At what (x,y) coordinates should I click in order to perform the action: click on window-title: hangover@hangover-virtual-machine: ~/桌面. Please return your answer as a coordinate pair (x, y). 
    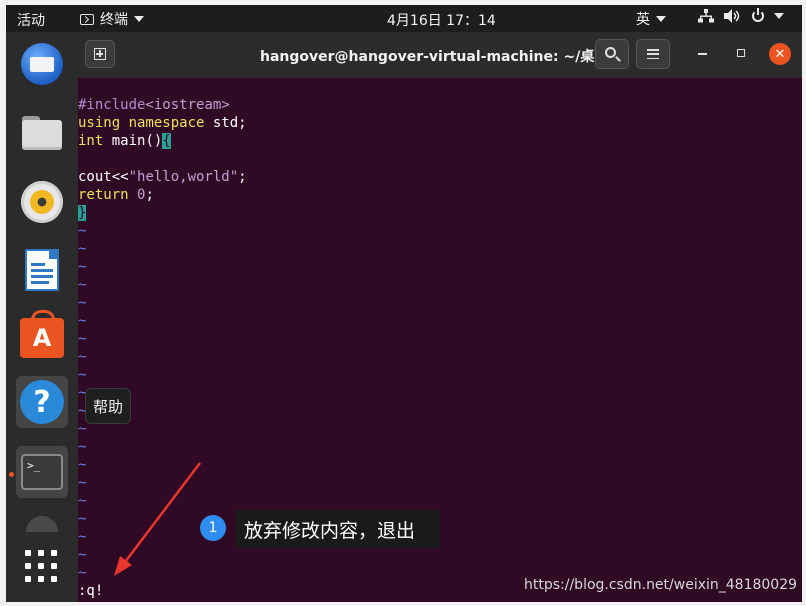
    Looking at the image, I should click on (434, 57).